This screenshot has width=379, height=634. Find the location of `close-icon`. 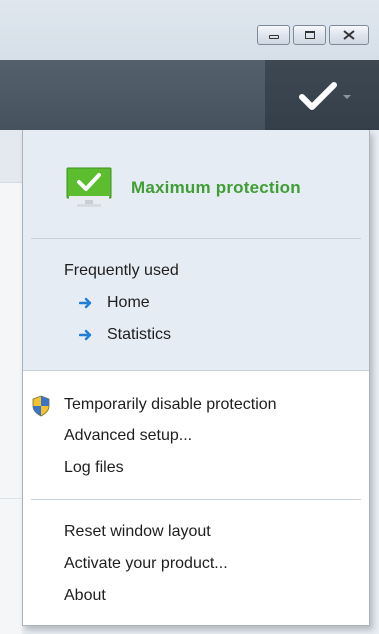

close-icon is located at coordinates (349, 35).